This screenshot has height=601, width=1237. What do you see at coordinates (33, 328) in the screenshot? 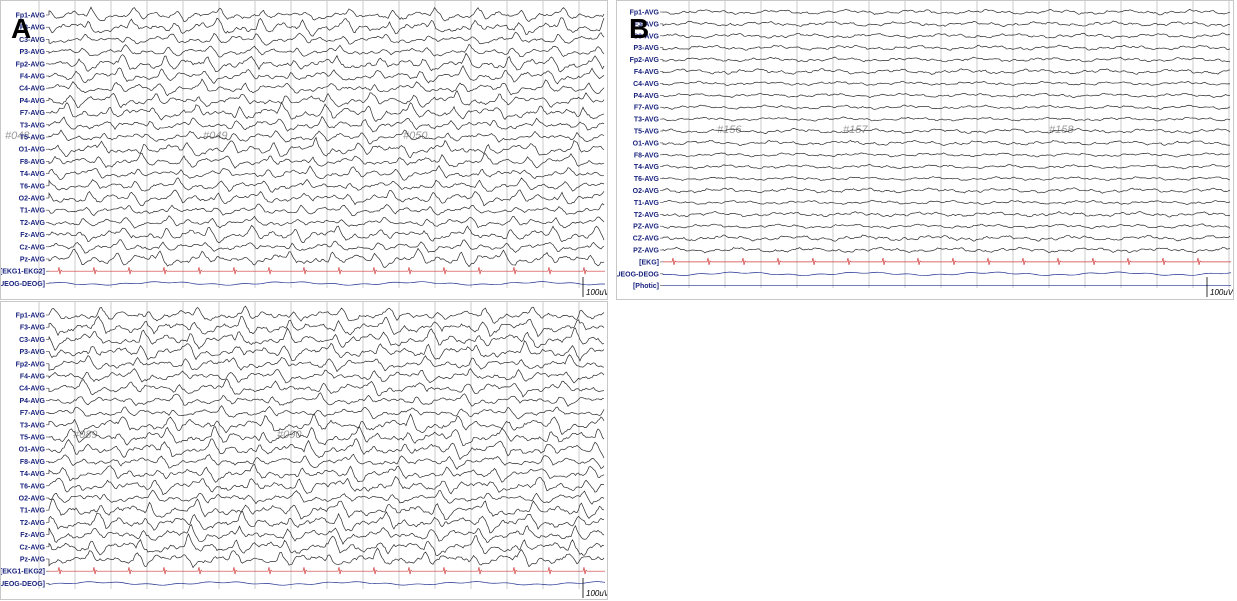
I see `channel-label: F3-AVG` at bounding box center [33, 328].